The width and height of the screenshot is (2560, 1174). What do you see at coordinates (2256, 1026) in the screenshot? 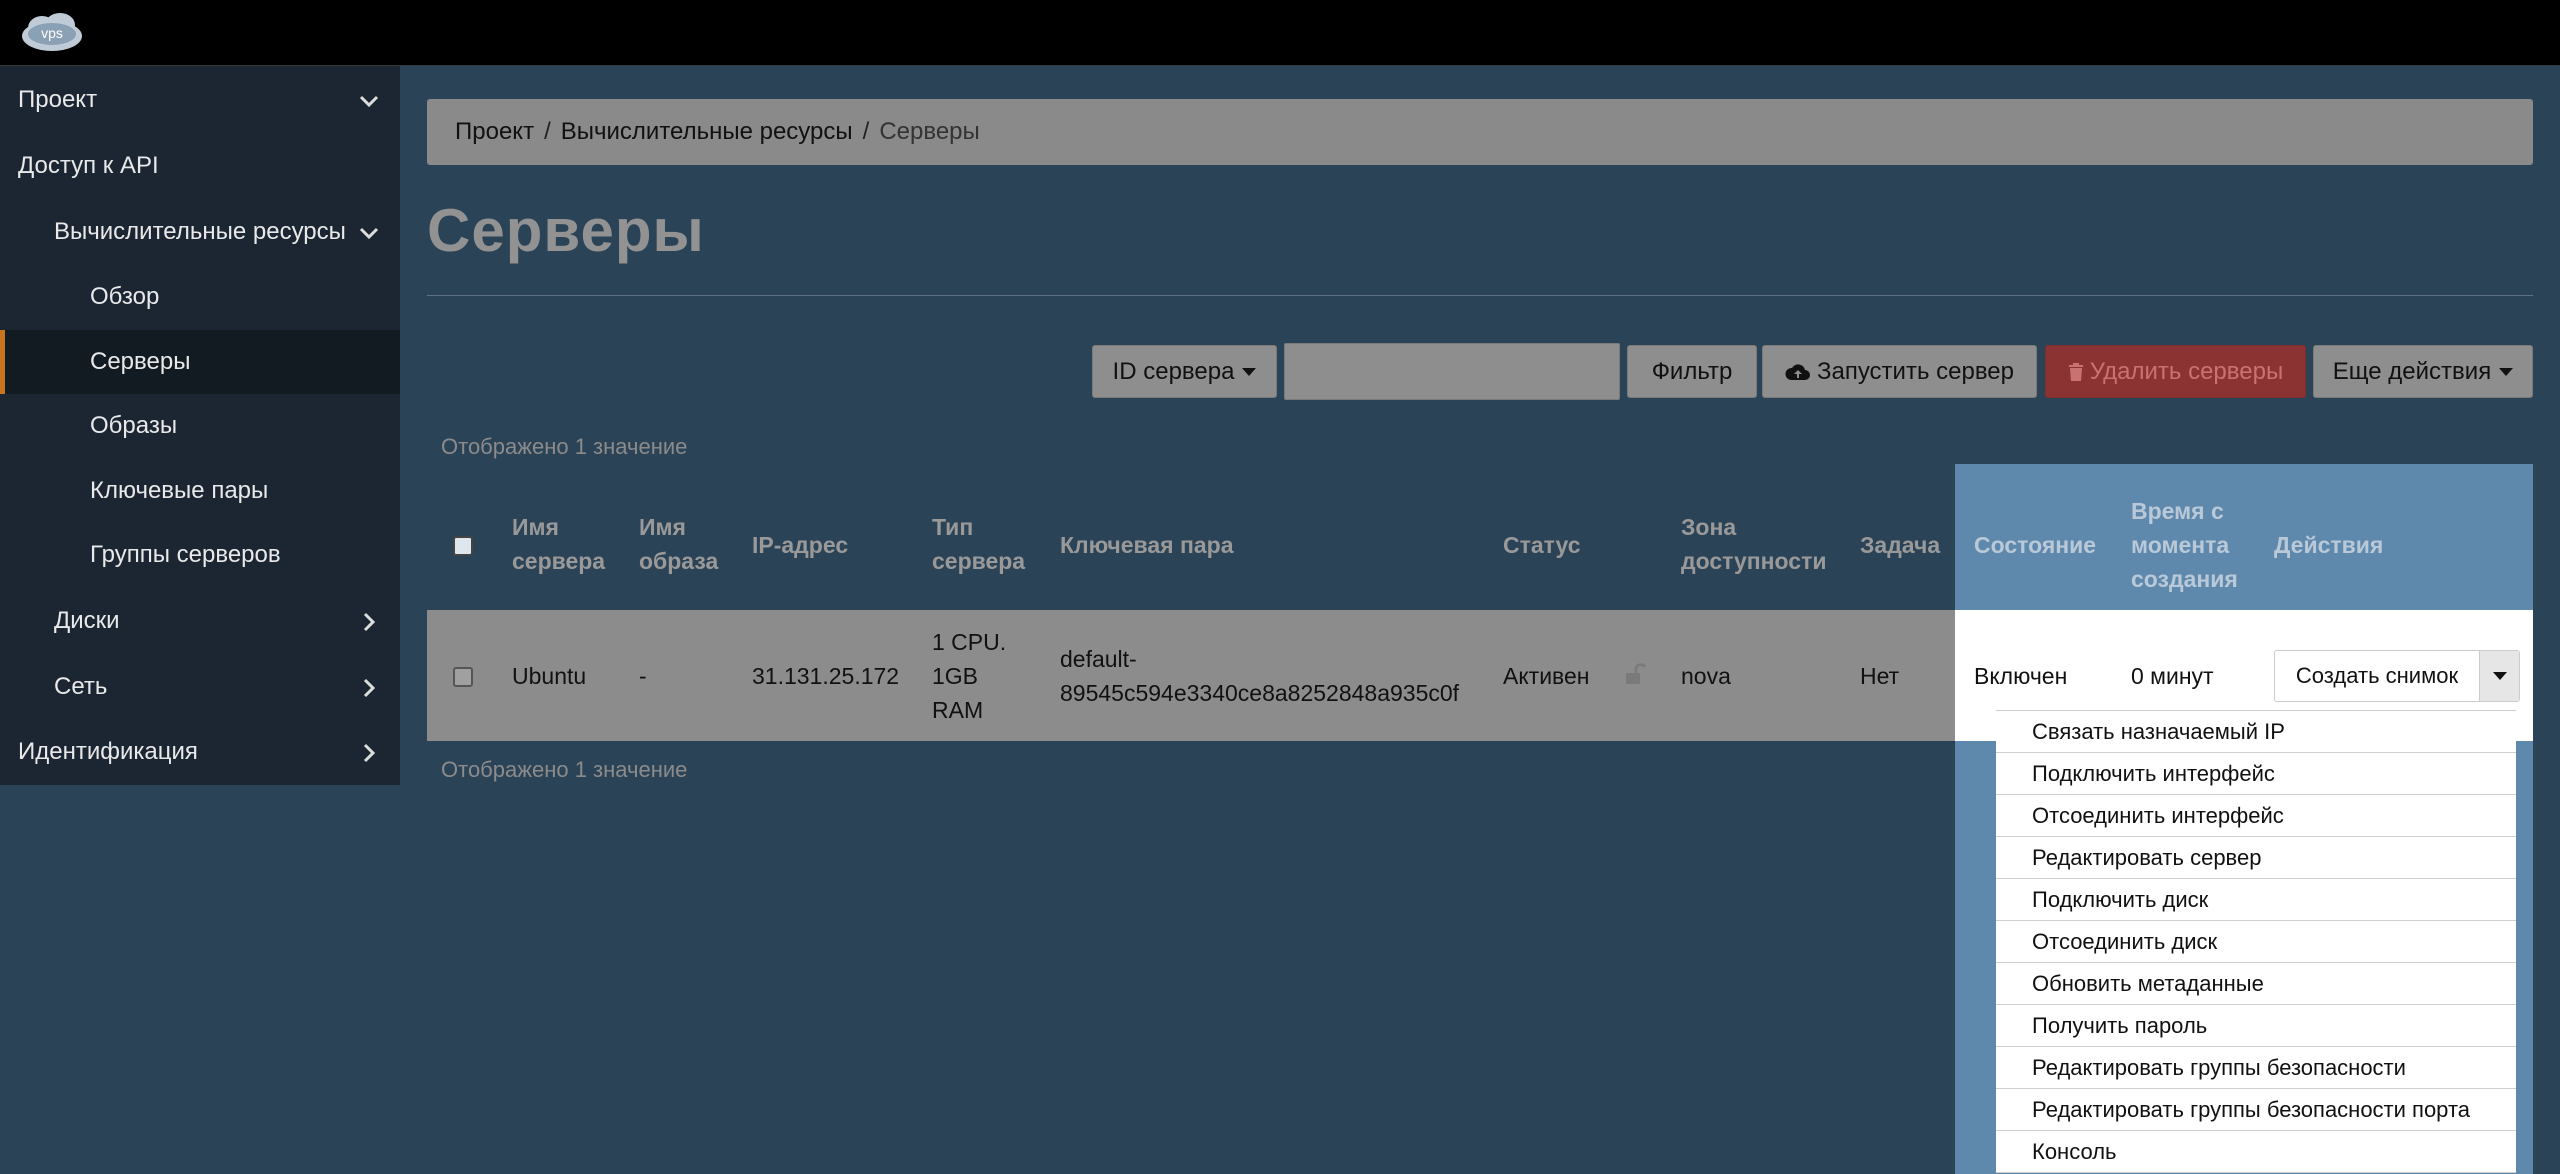
I see `menu-item-retrieve-password: Получить пароль` at bounding box center [2256, 1026].